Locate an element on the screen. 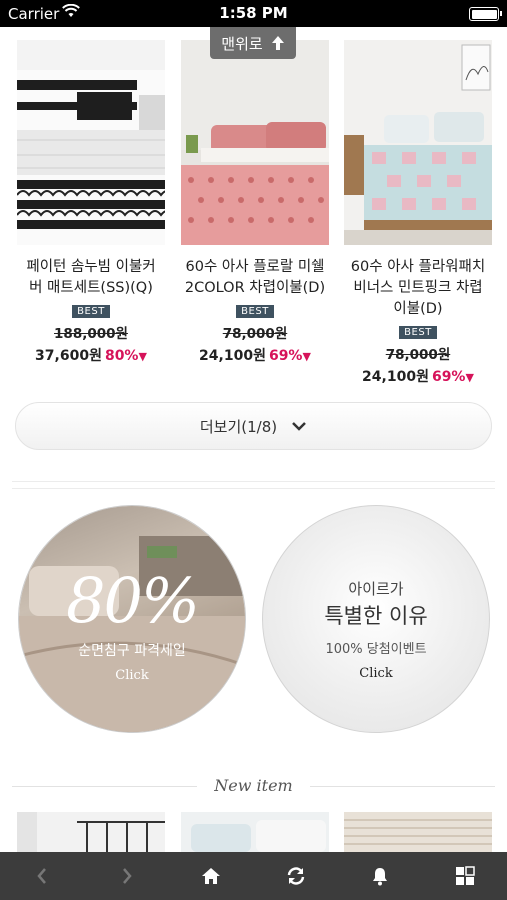 This screenshot has width=507, height=900. section-title: New item is located at coordinates (253, 785).